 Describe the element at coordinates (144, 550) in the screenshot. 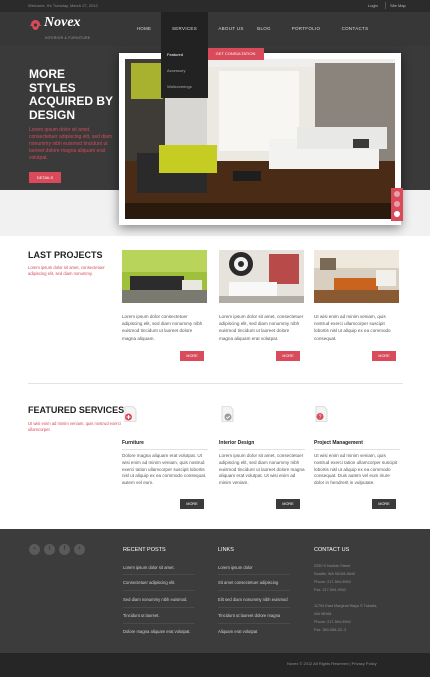

I see `recent-posts-title: RECENT POSTS` at that location.